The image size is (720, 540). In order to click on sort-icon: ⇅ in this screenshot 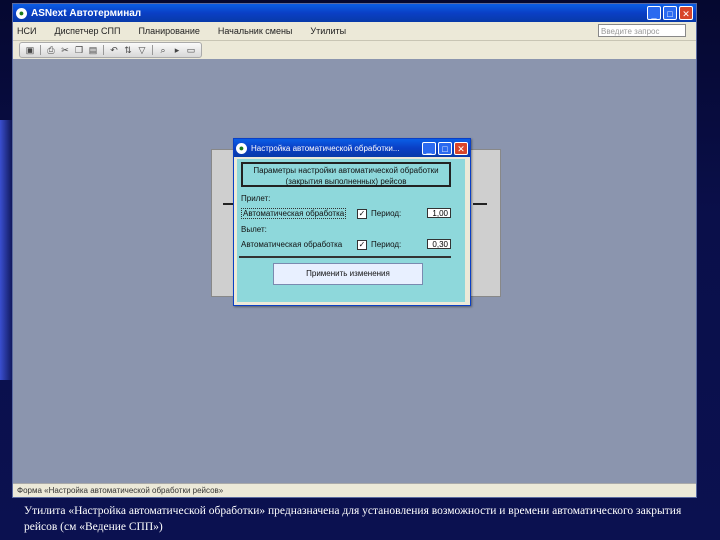, I will do `click(128, 50)`.